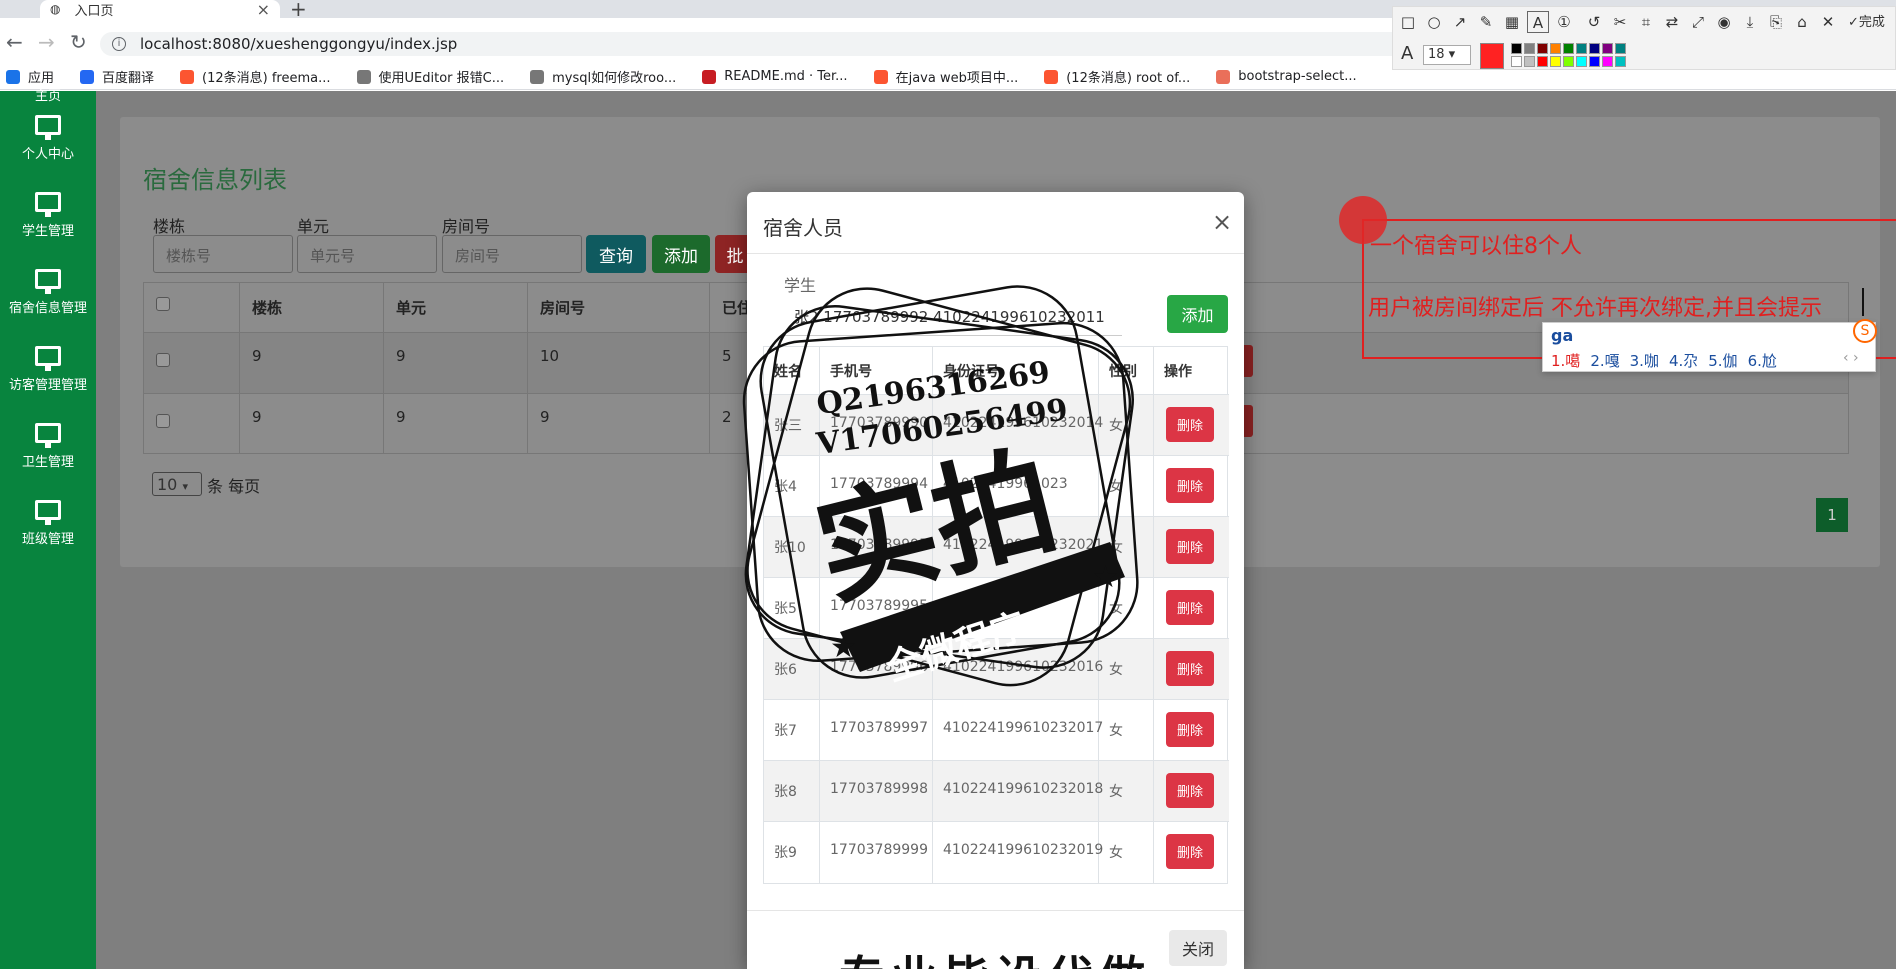 The width and height of the screenshot is (1896, 969). I want to click on ocr-icon: ⌗, so click(1646, 22).